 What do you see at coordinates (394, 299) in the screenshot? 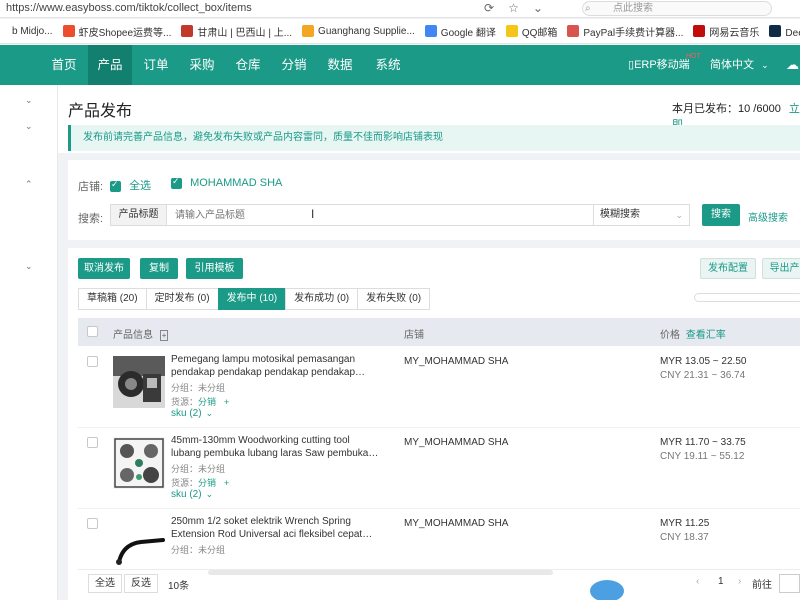
I see `tab-failed: 发布失败 (0)` at bounding box center [394, 299].